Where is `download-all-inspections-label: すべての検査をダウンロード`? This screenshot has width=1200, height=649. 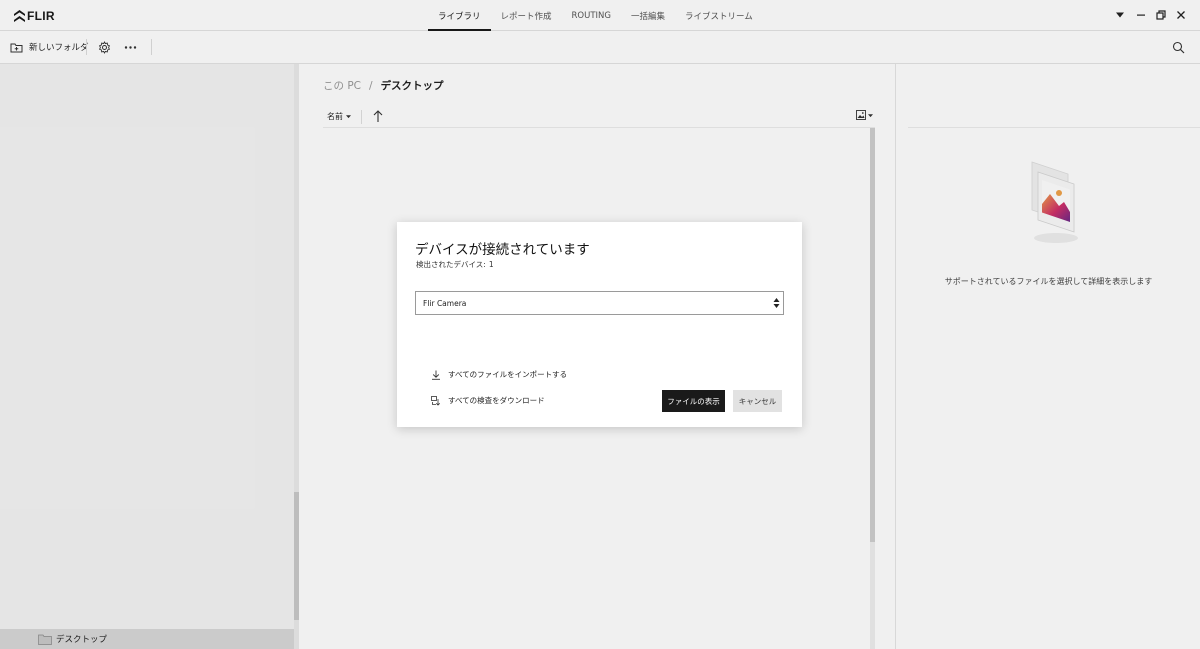 download-all-inspections-label: すべての検査をダウンロード is located at coordinates (496, 400).